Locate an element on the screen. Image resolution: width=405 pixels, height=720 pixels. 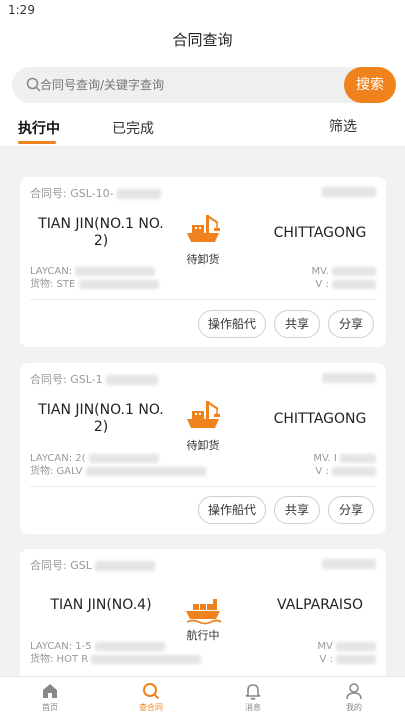
search-input is located at coordinates (190, 85).